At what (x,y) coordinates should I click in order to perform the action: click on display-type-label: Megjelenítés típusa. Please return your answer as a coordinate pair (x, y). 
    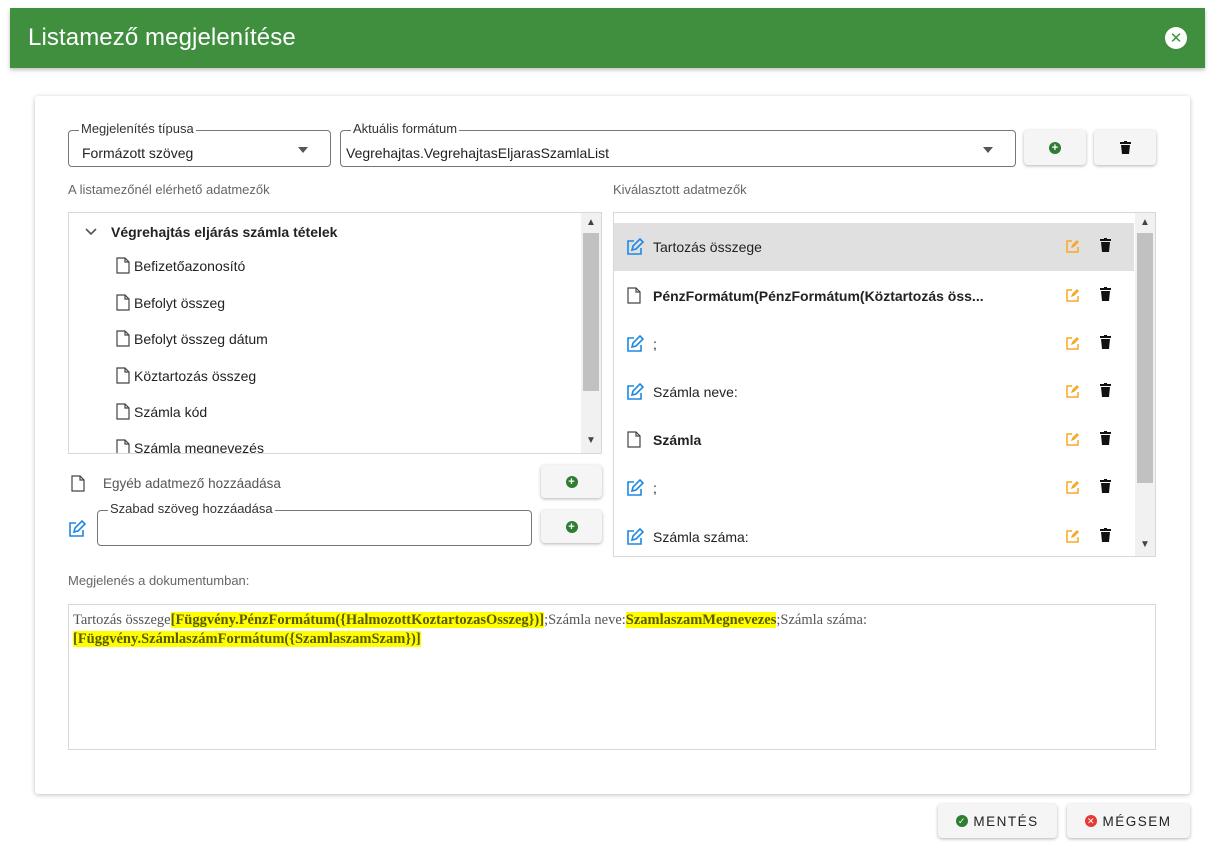
    Looking at the image, I should click on (137, 128).